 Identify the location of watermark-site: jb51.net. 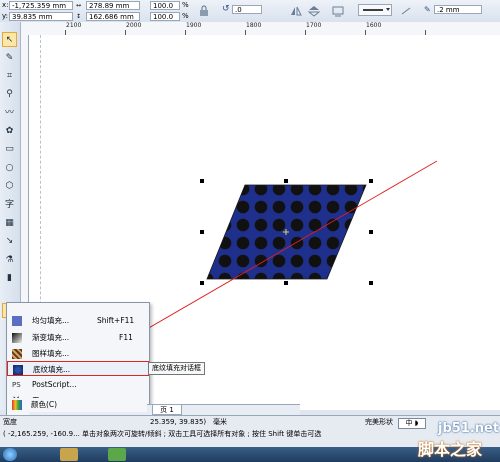
(469, 428).